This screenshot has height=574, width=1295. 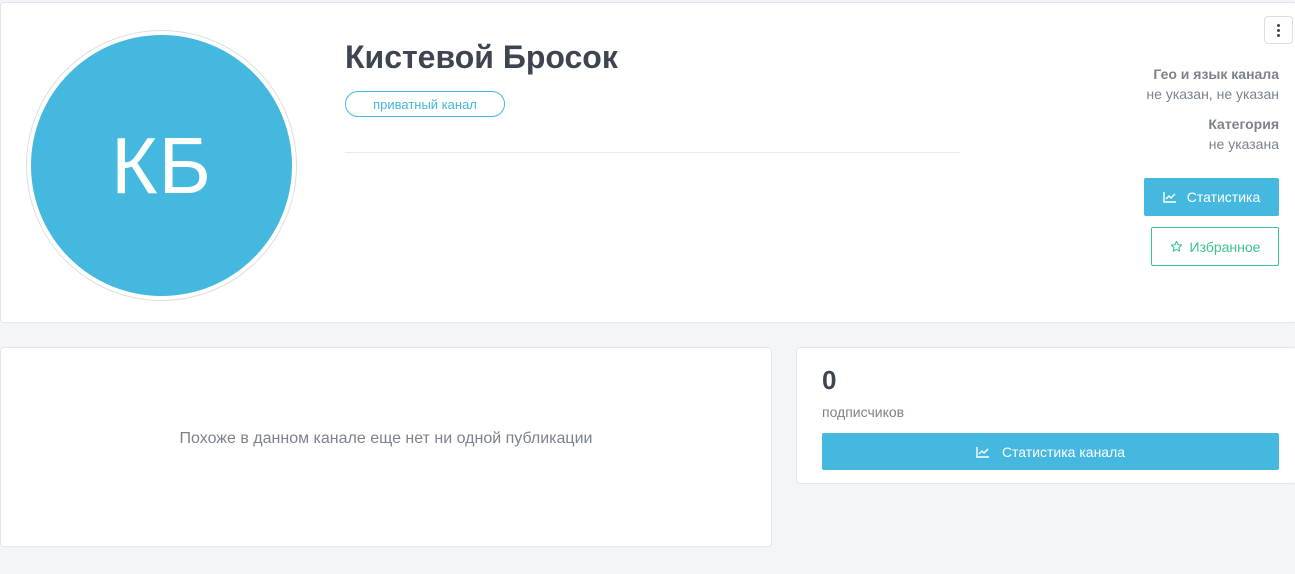 What do you see at coordinates (1225, 246) in the screenshot?
I see `favorite-button-label: Избранное` at bounding box center [1225, 246].